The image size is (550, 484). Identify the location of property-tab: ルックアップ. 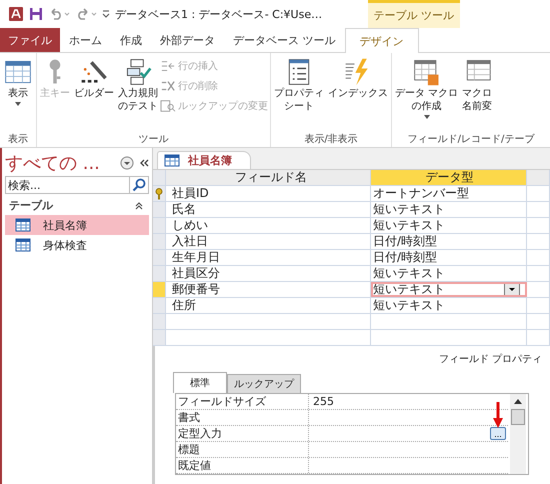
(264, 383).